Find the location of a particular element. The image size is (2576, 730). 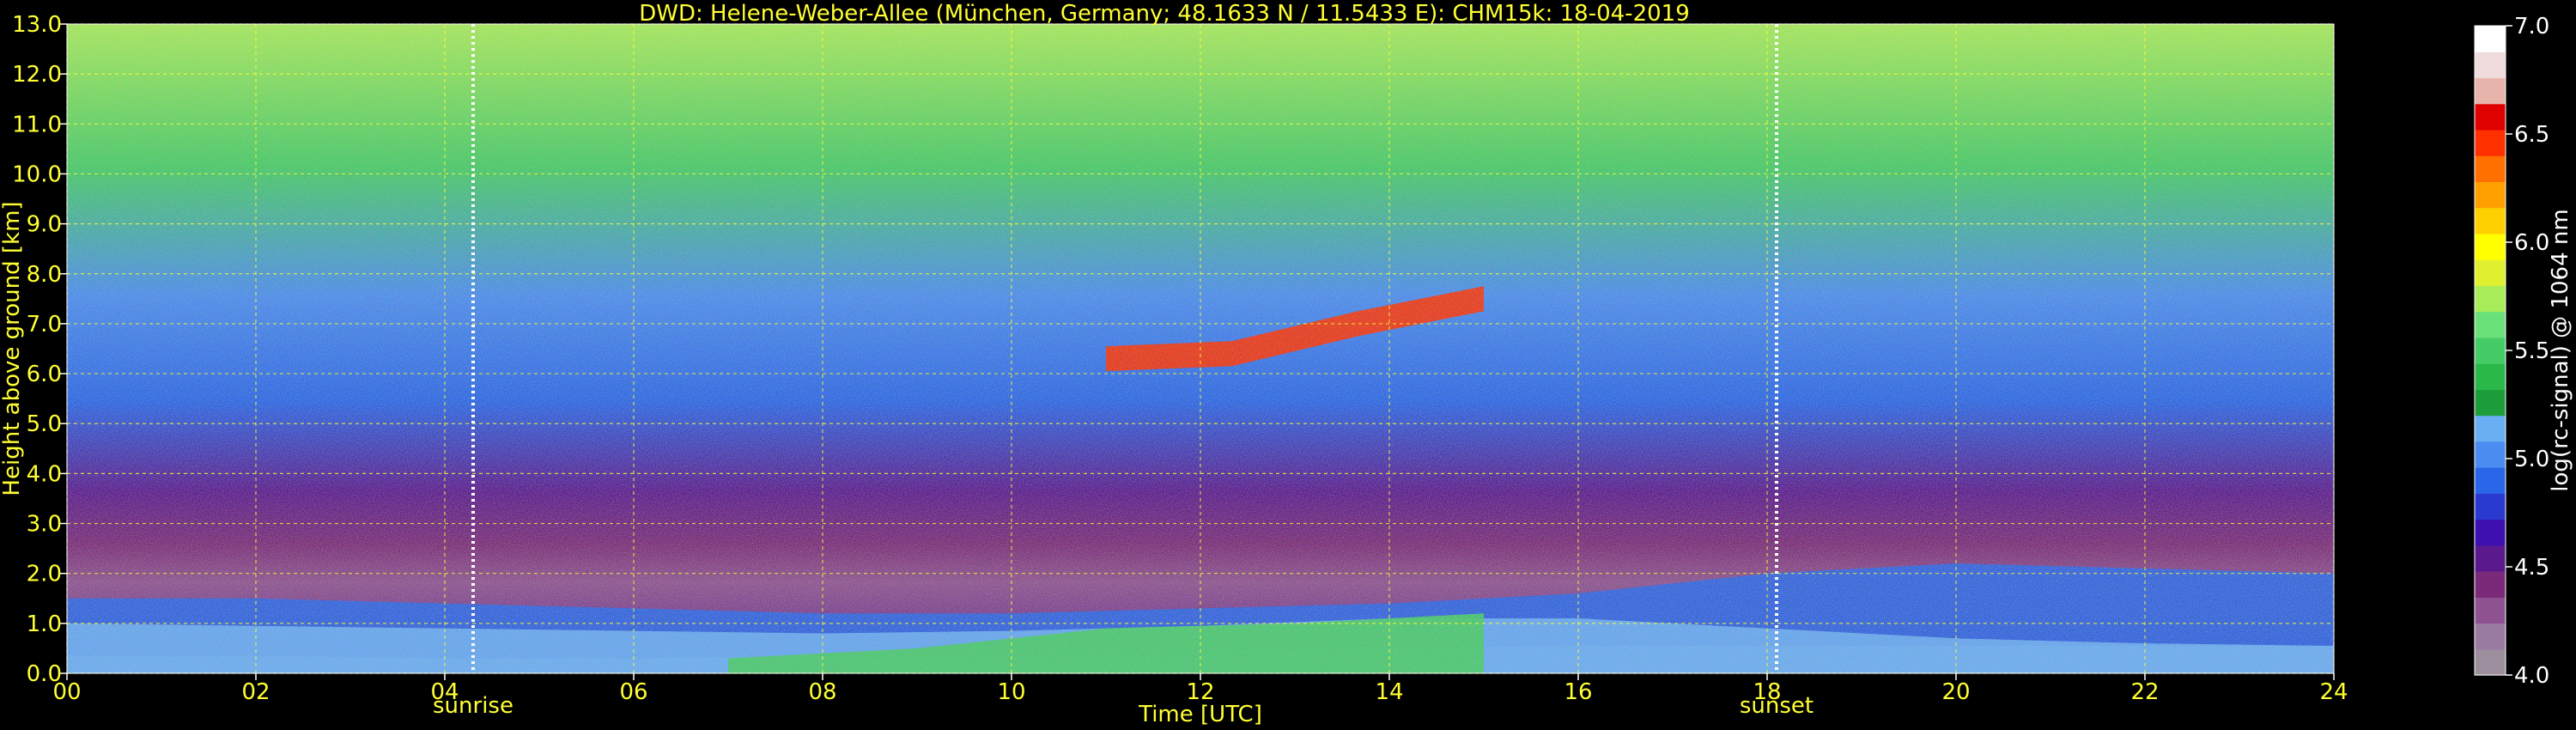

colorbar-swatches is located at coordinates (2490, 351).